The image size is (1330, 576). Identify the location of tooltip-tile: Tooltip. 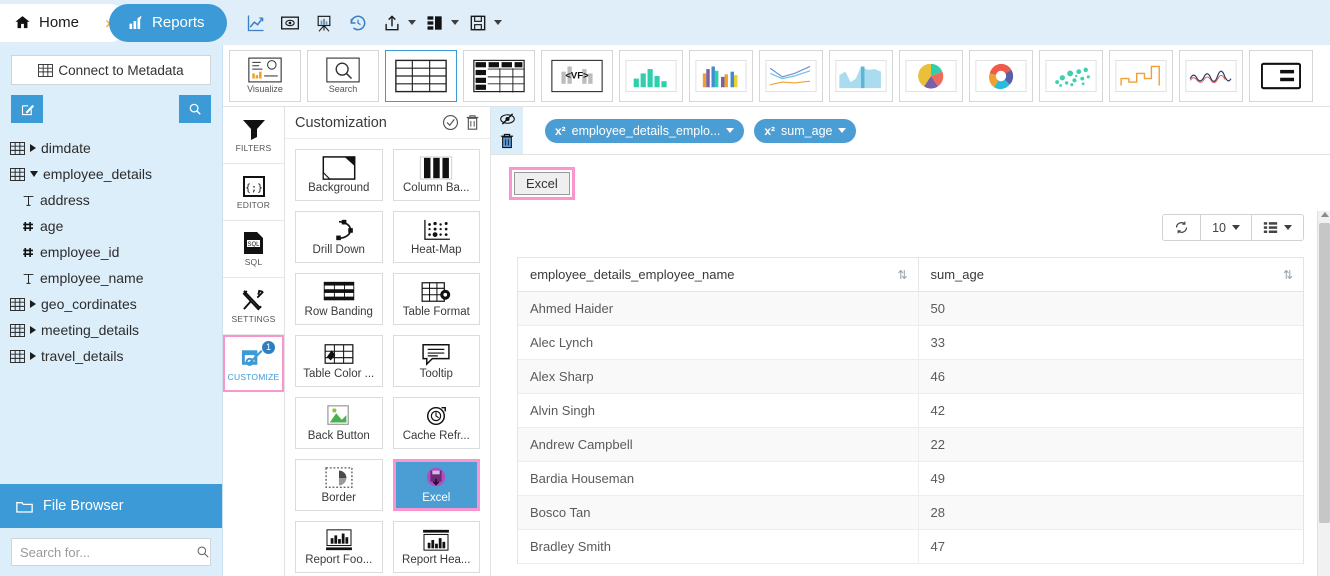
(436, 361).